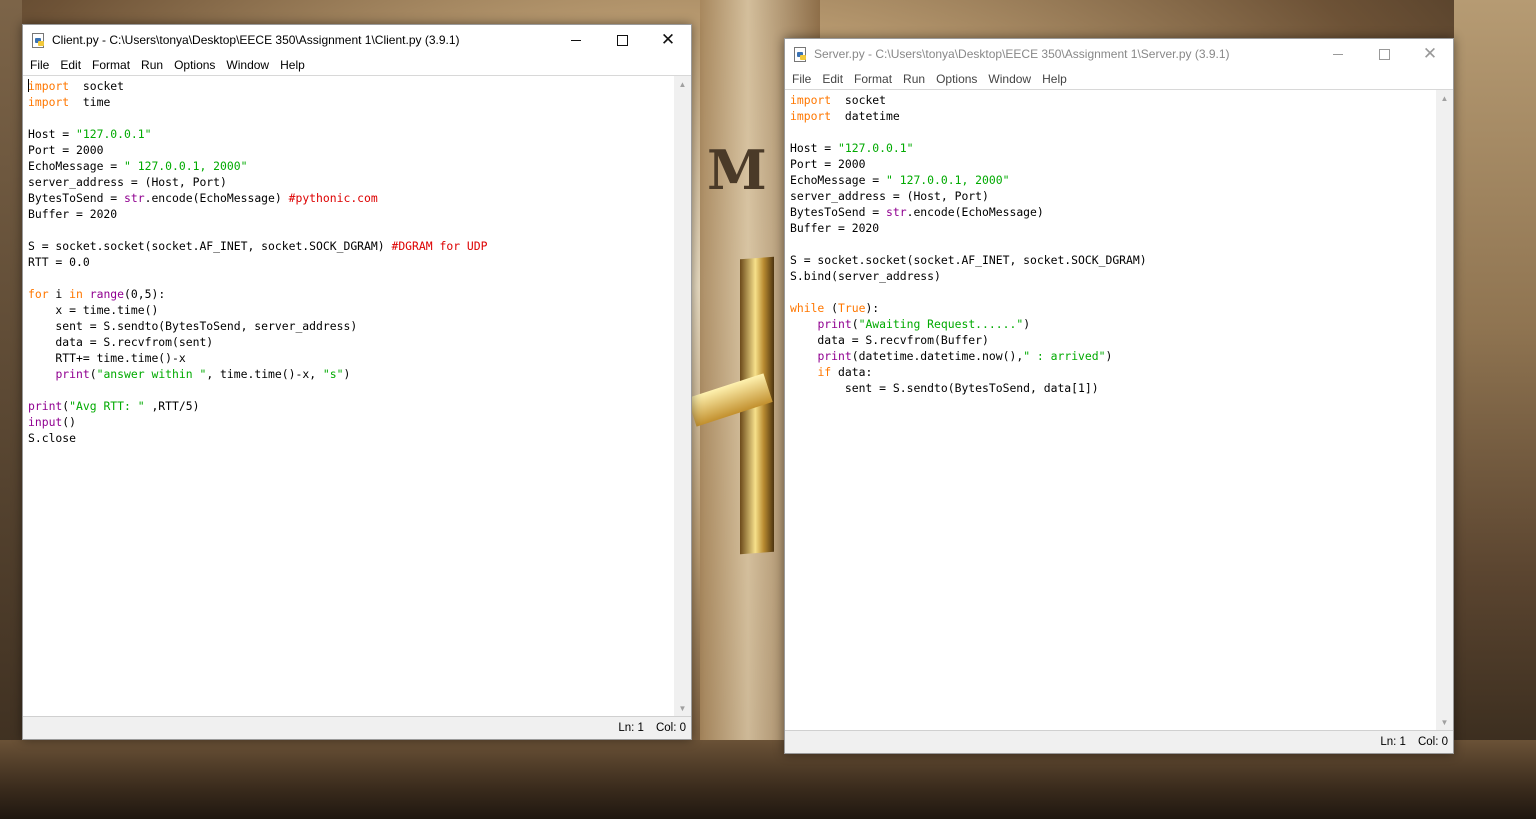 This screenshot has width=1536, height=819. I want to click on code-line: RTT+= time.time()-x, so click(349, 358).